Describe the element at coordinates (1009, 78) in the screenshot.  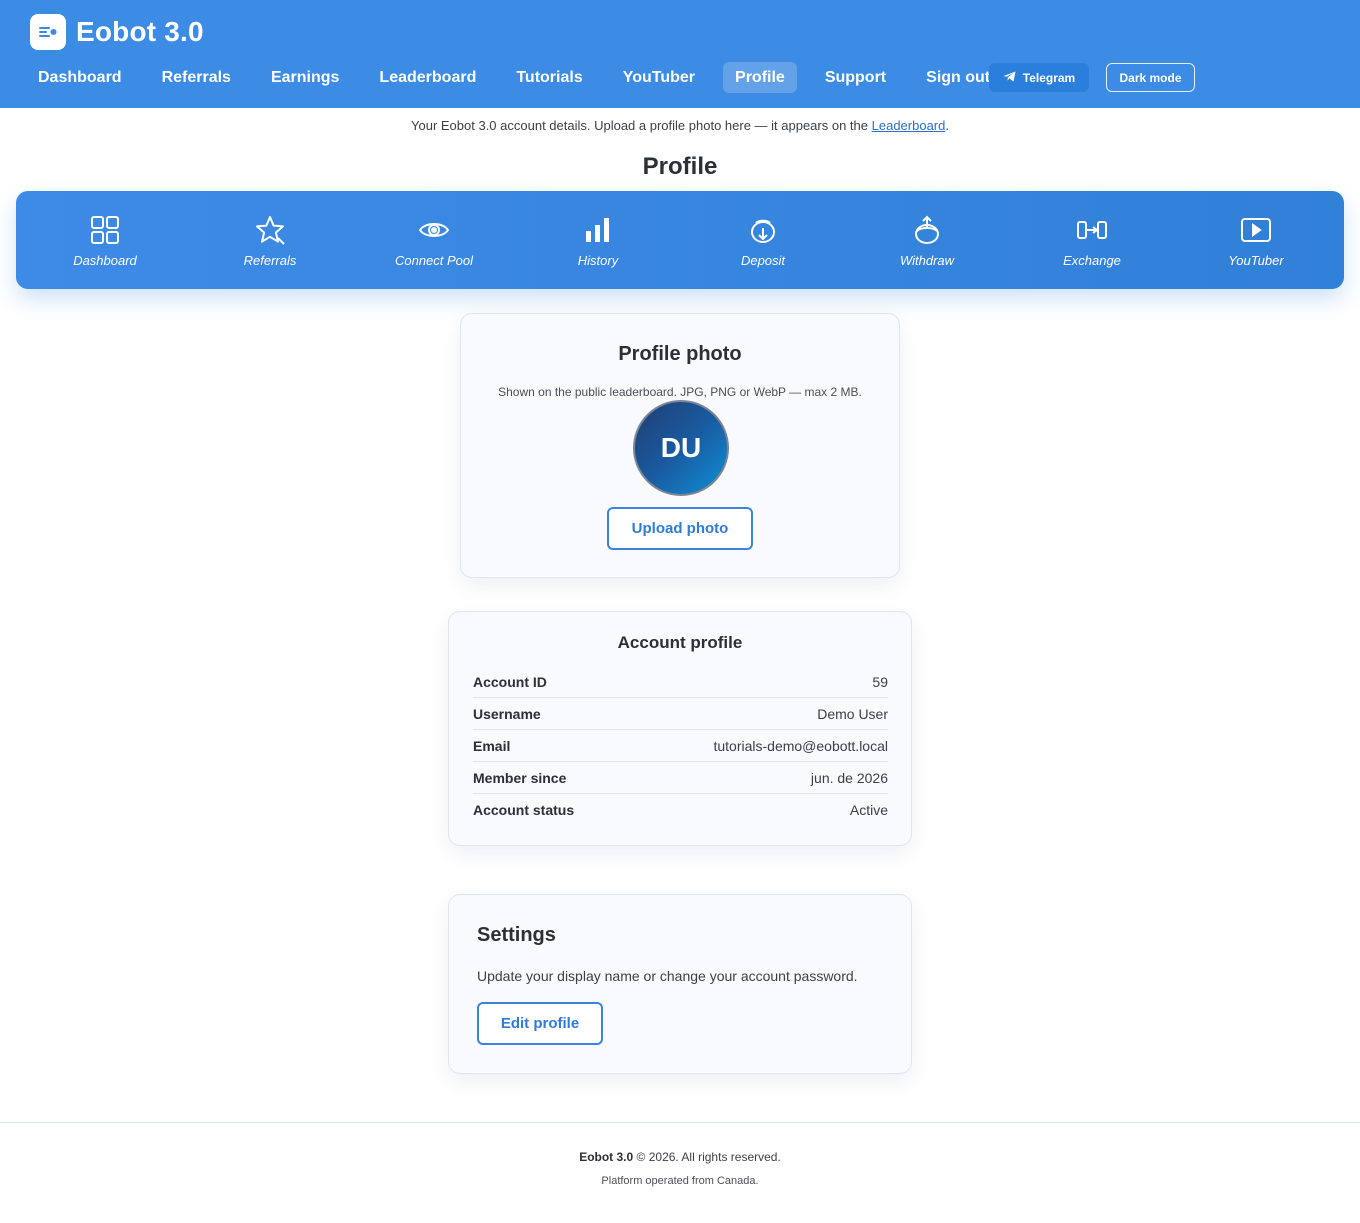
I see `telegram-icon` at that location.